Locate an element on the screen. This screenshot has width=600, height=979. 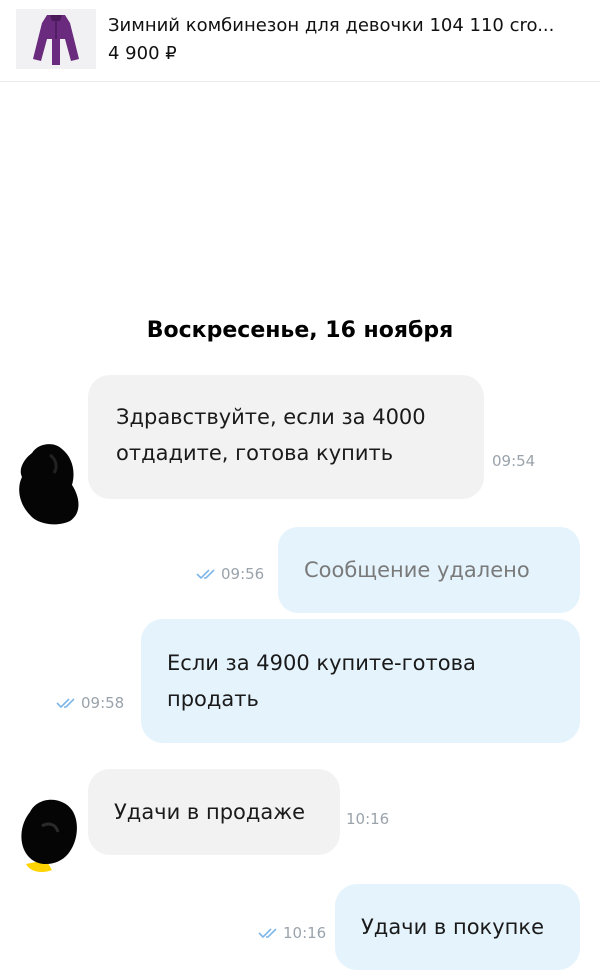
message-bubble-incoming: Удачи в продаже is located at coordinates (214, 812).